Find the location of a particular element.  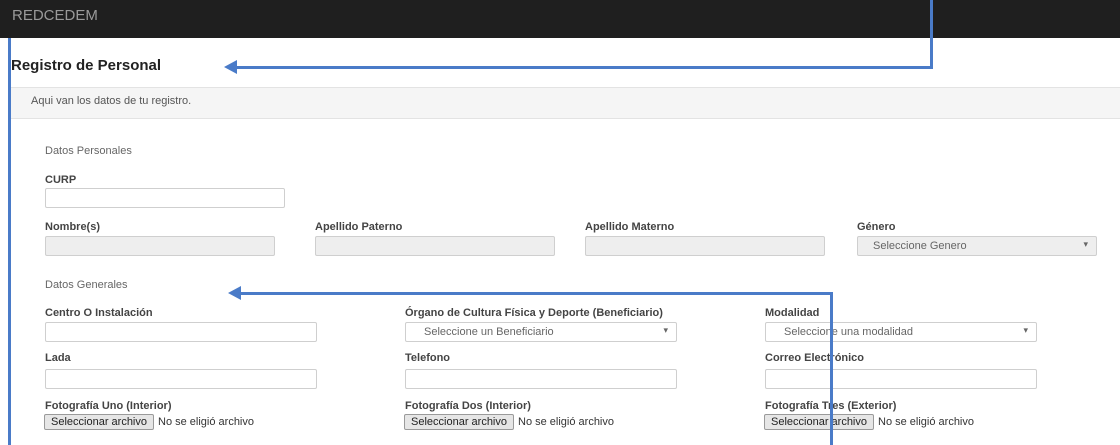

foto2-select-file-button: Seleccionar archivo is located at coordinates (459, 422).